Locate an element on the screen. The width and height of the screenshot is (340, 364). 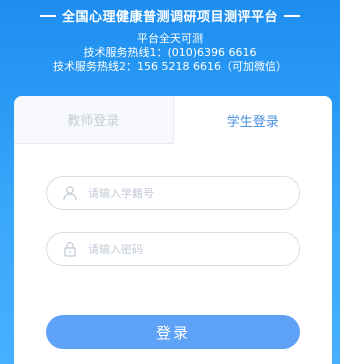
user-icon is located at coordinates (70, 193).